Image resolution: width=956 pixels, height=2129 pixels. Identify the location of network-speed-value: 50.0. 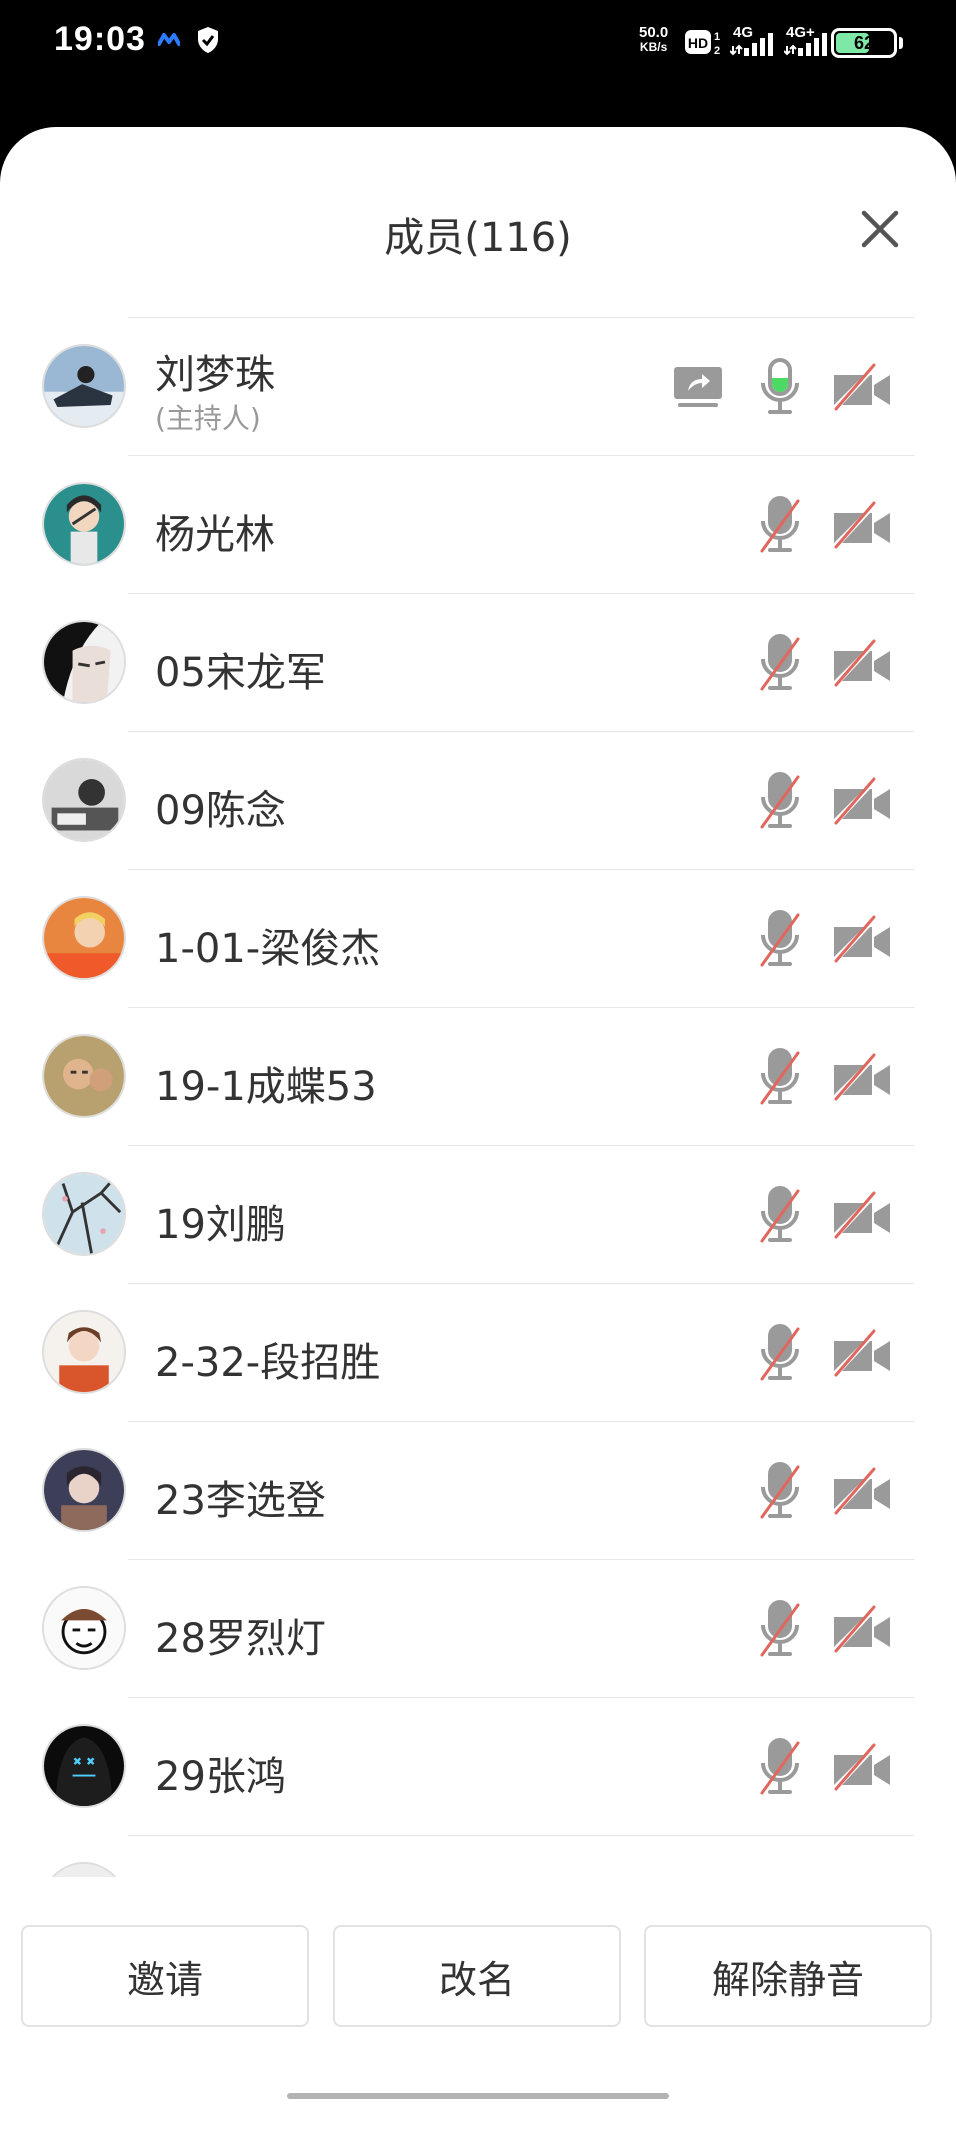
(654, 32).